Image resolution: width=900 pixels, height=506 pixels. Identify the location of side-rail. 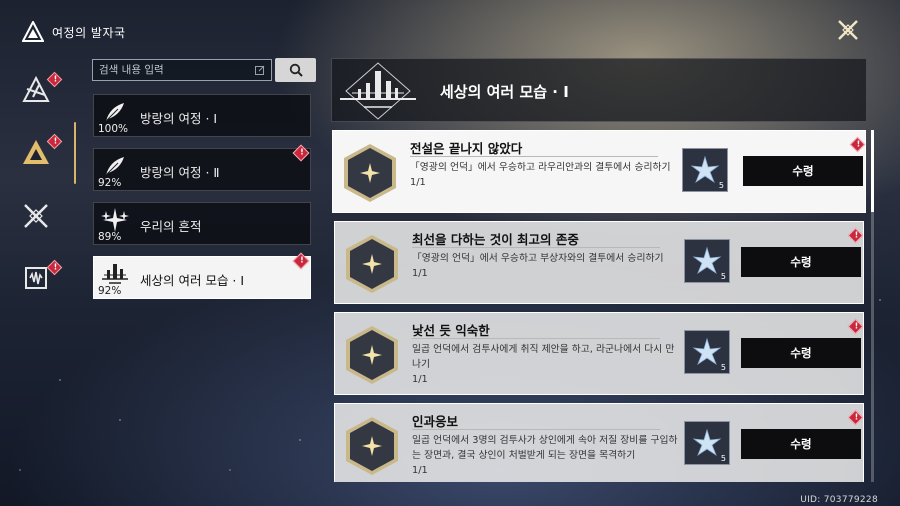
(35, 183).